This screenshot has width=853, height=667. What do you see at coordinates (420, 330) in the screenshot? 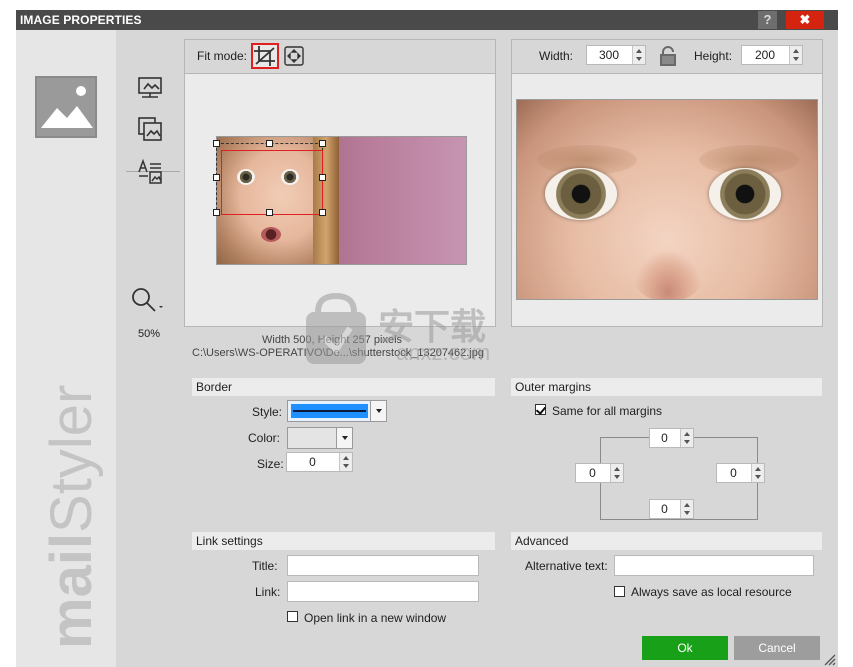
I see `watermark: 安下载 anxz.com` at bounding box center [420, 330].